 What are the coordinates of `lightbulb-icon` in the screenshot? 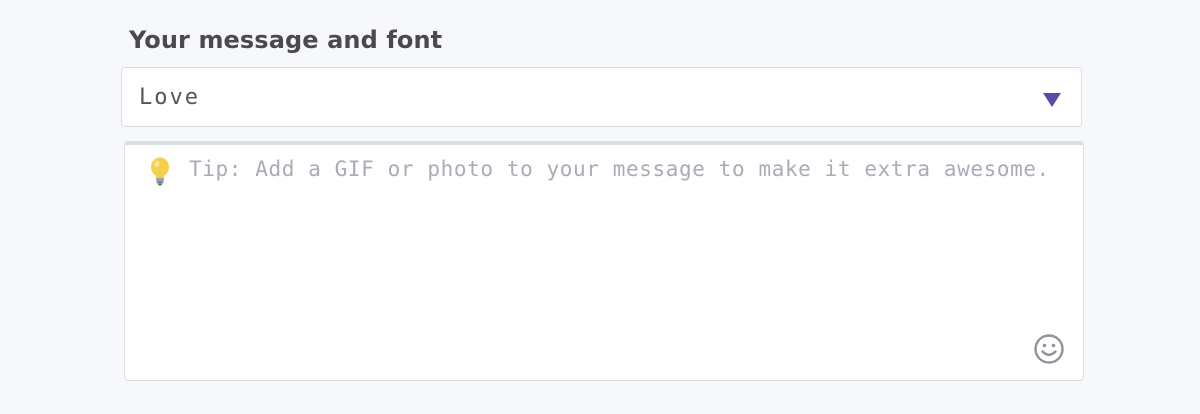 It's located at (160, 171).